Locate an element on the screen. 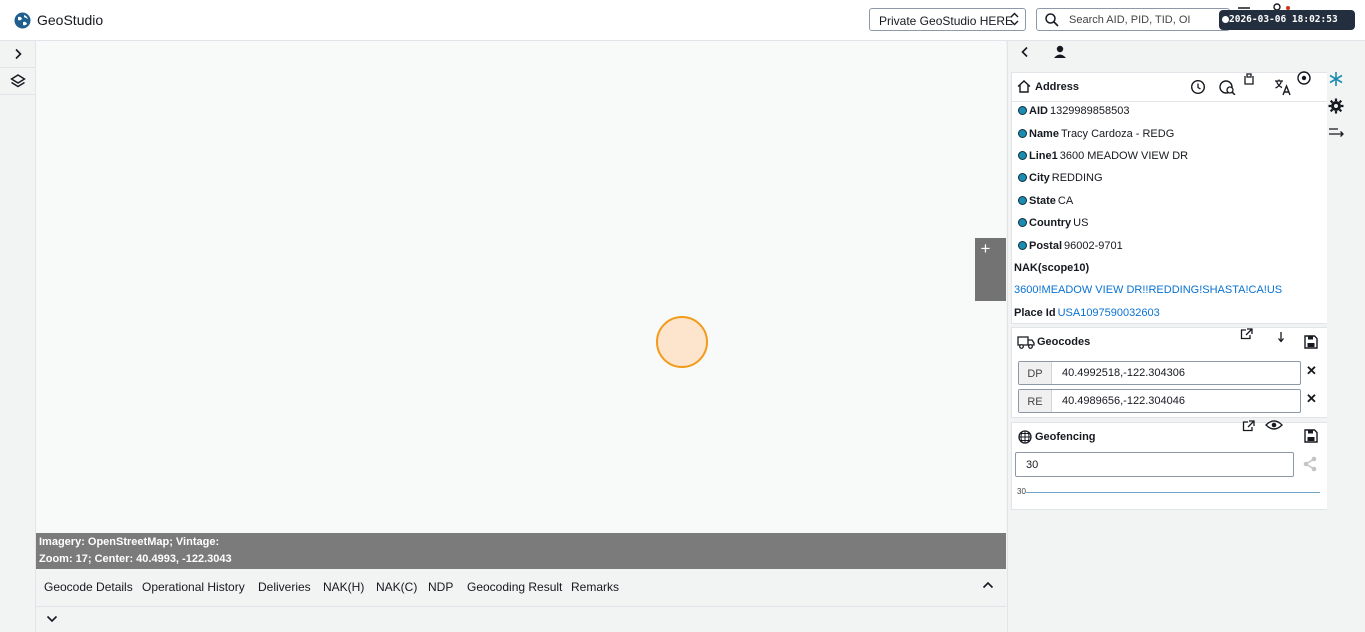 The height and width of the screenshot is (632, 1365). geofencing-card: Geofencing 30 30 is located at coordinates (1169, 465).